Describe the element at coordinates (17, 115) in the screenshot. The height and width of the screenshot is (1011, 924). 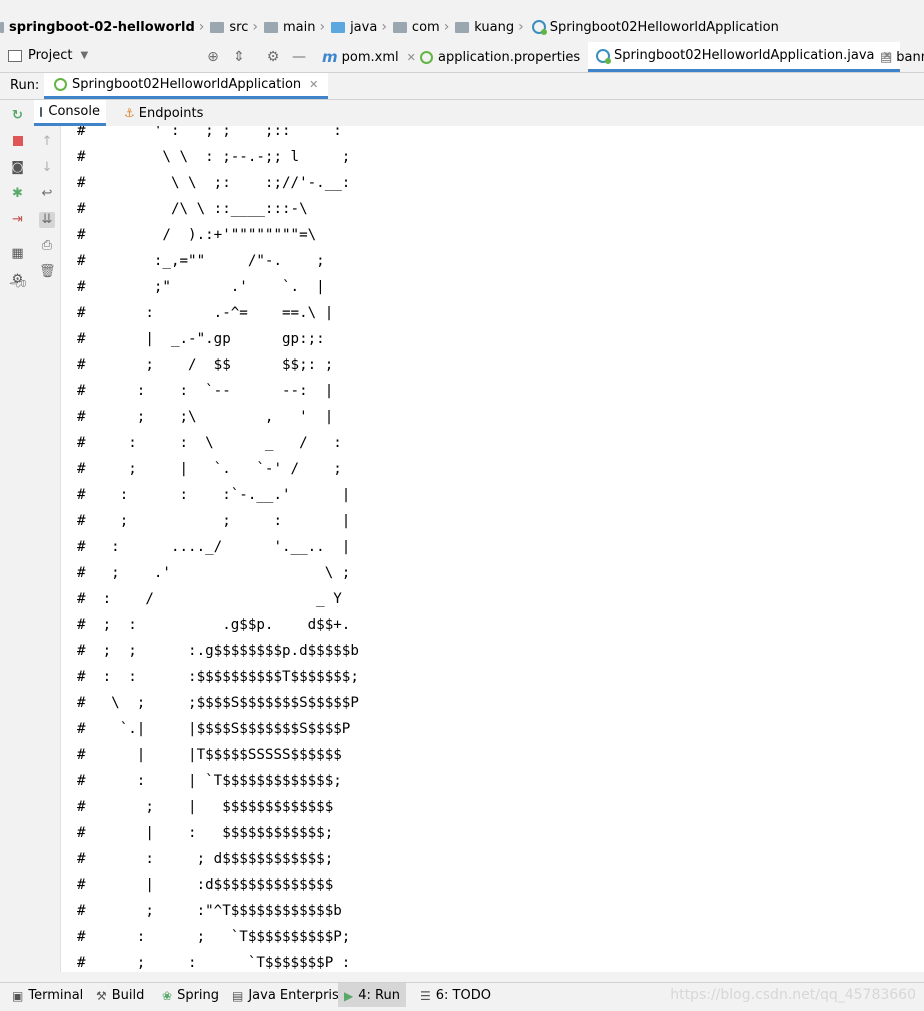
I see `rerun-icon: ↻` at that location.